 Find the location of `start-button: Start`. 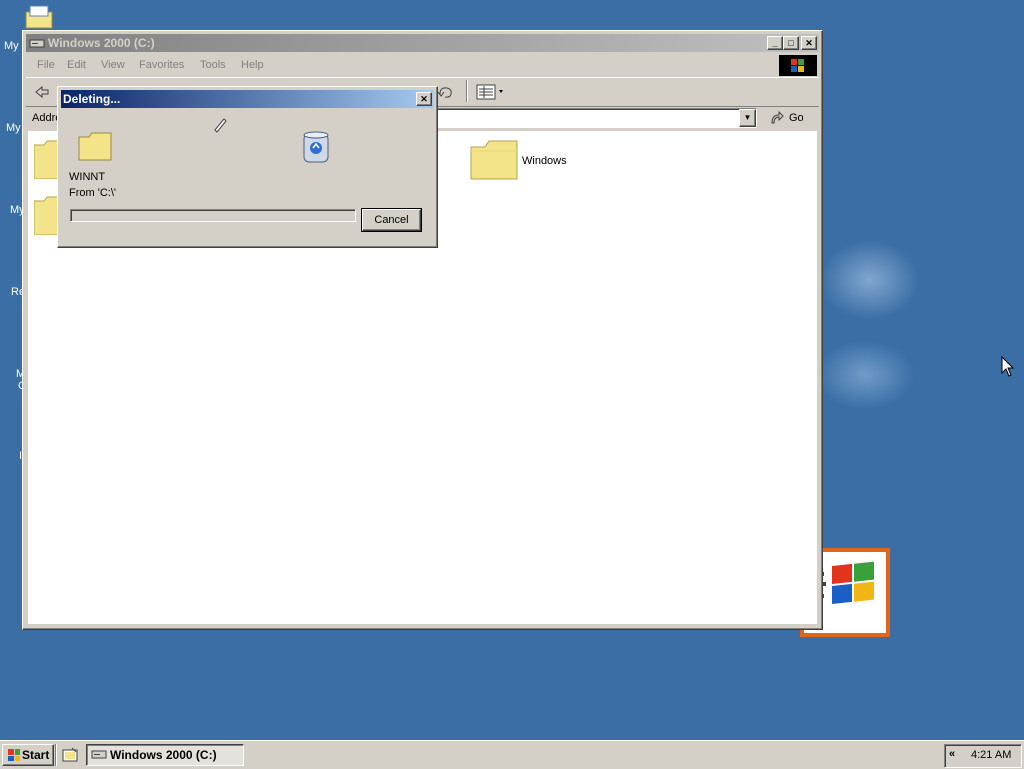

start-button: Start is located at coordinates (28, 755).